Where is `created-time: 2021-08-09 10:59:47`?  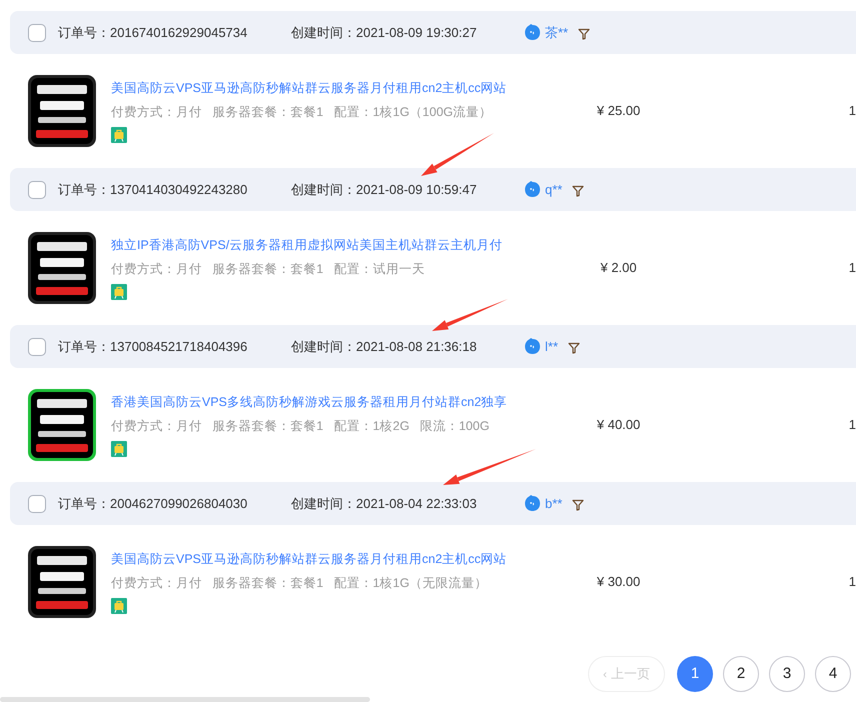 created-time: 2021-08-09 10:59:47 is located at coordinates (417, 189).